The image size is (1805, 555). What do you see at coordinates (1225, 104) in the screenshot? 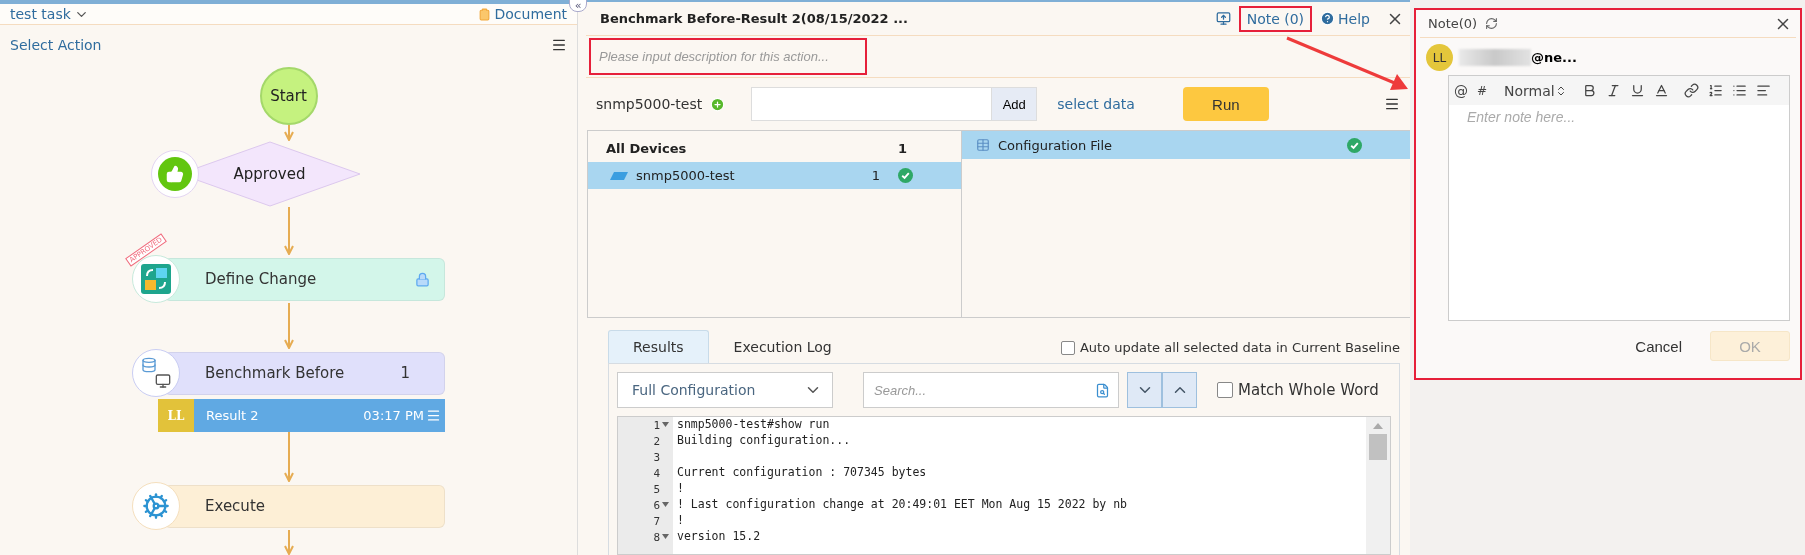
I see `run-button: Run` at bounding box center [1225, 104].